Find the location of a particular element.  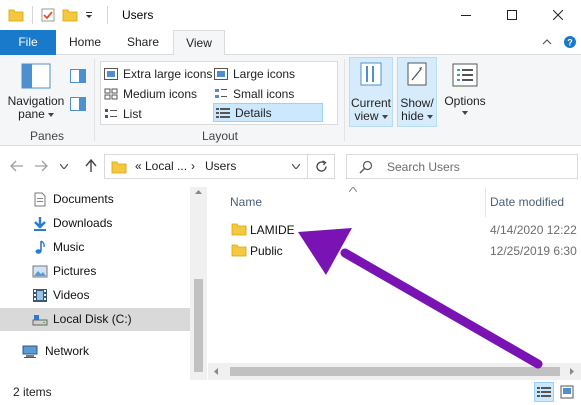

options-label: Options is located at coordinates (465, 101).